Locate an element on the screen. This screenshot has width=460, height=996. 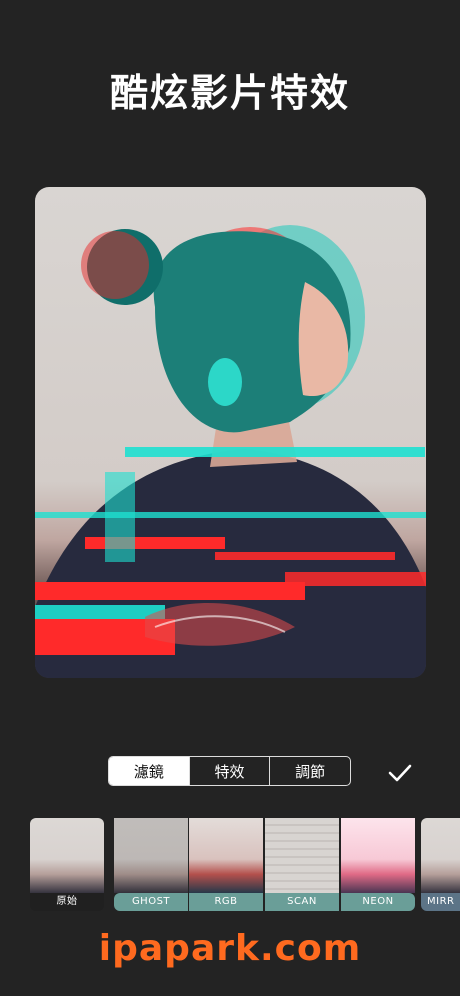
filter-label: 原始 is located at coordinates (67, 902).